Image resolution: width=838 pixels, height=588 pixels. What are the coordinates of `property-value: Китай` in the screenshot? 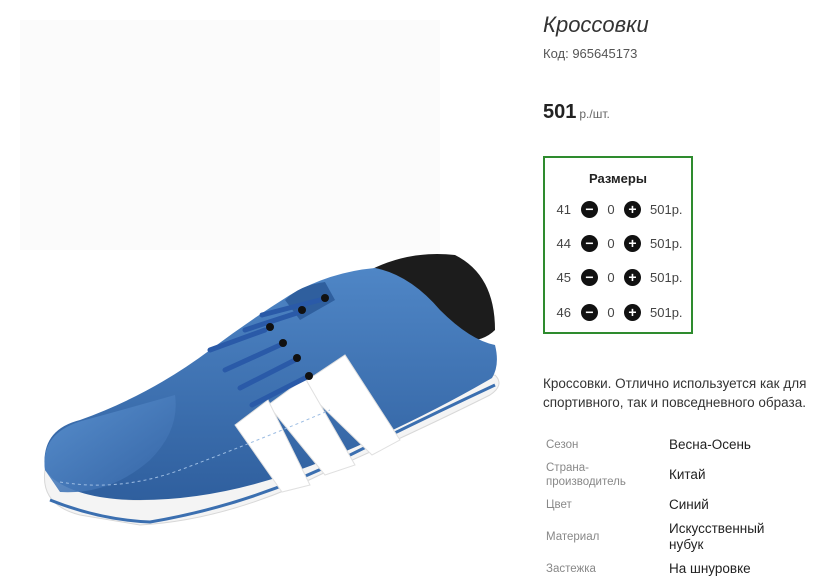 It's located at (687, 474).